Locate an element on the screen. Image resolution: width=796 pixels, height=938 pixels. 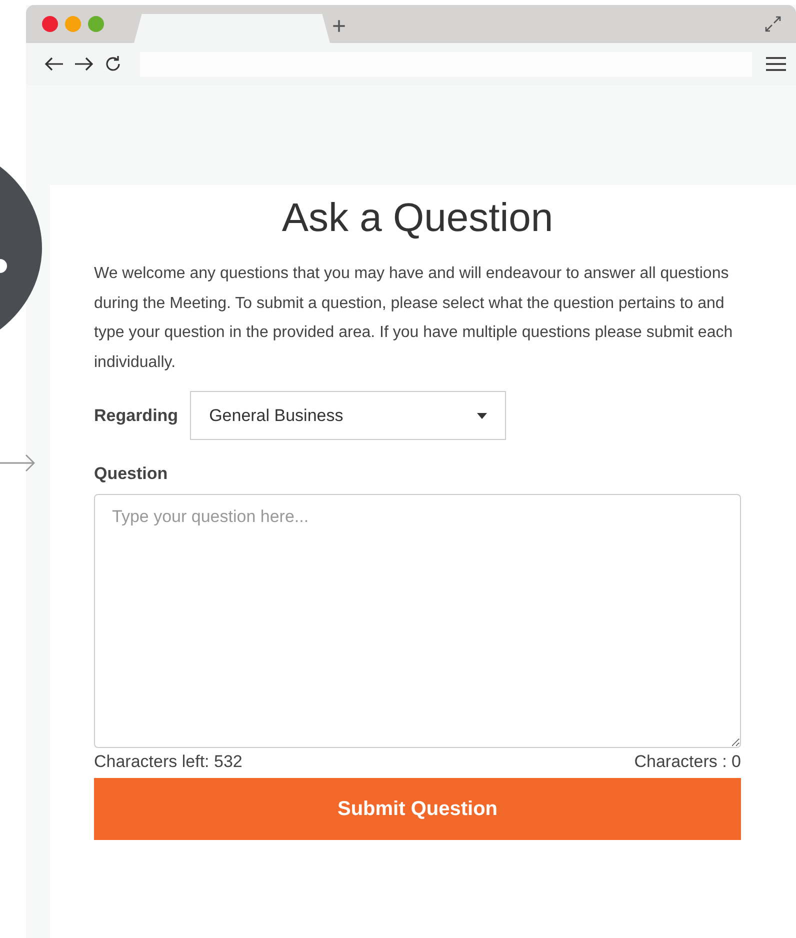
reload-icon is located at coordinates (113, 64).